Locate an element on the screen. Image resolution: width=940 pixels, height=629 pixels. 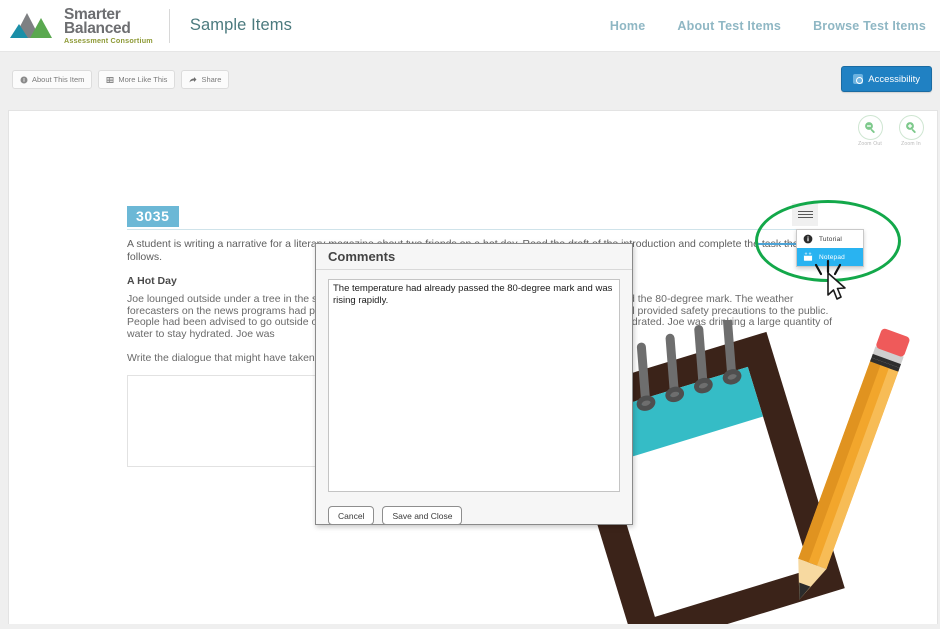
main-navigation: Home About Test Items Browse Test Items is located at coordinates (775, 26).